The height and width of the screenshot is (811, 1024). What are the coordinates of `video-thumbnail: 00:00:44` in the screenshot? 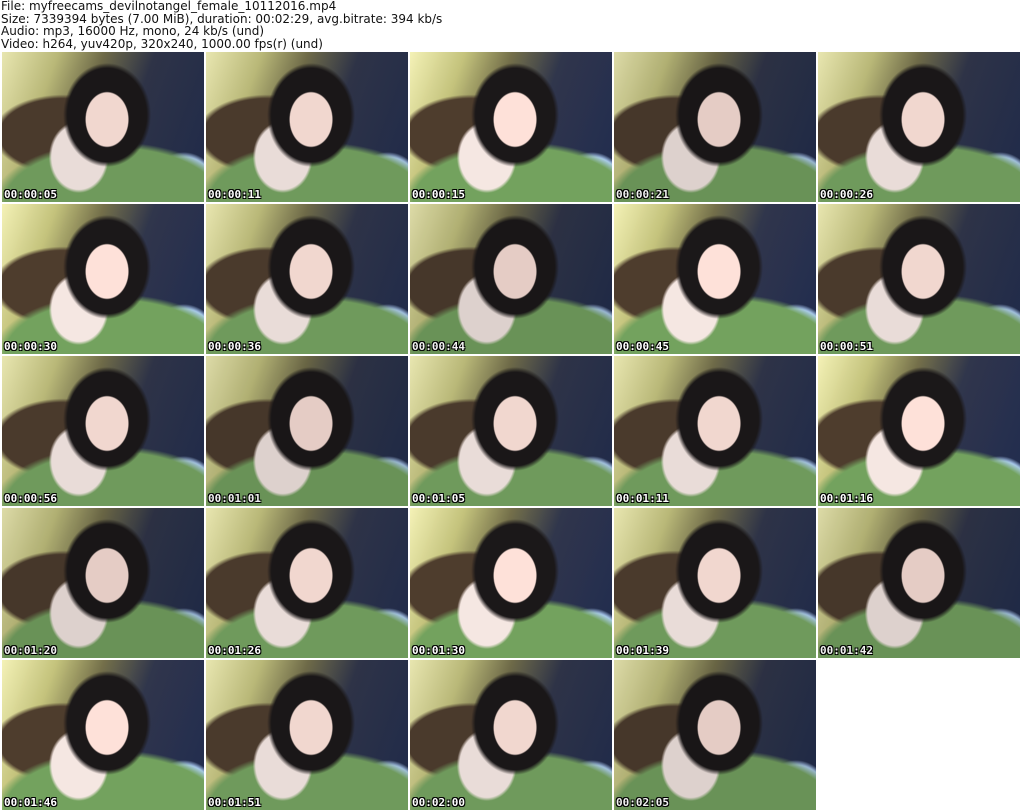 It's located at (511, 279).